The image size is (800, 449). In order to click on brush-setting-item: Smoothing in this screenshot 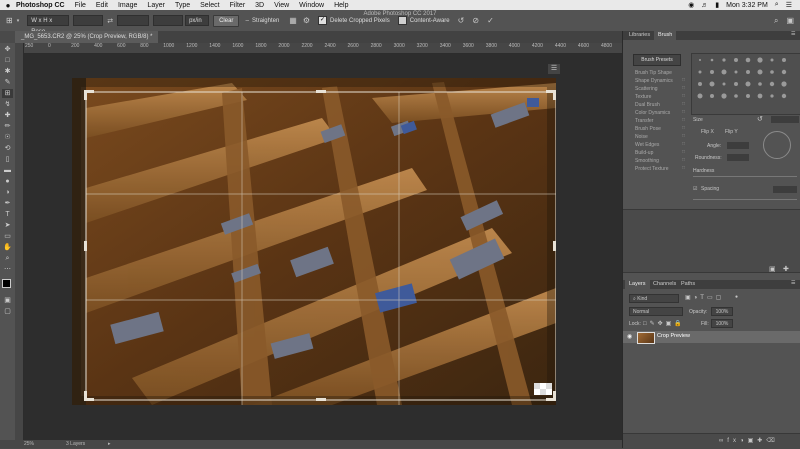, I will do `click(647, 161)`.